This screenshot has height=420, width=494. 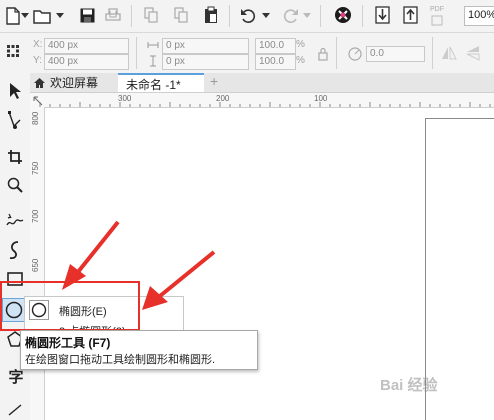 I want to click on mirror-horizontal-icon, so click(x=449, y=53).